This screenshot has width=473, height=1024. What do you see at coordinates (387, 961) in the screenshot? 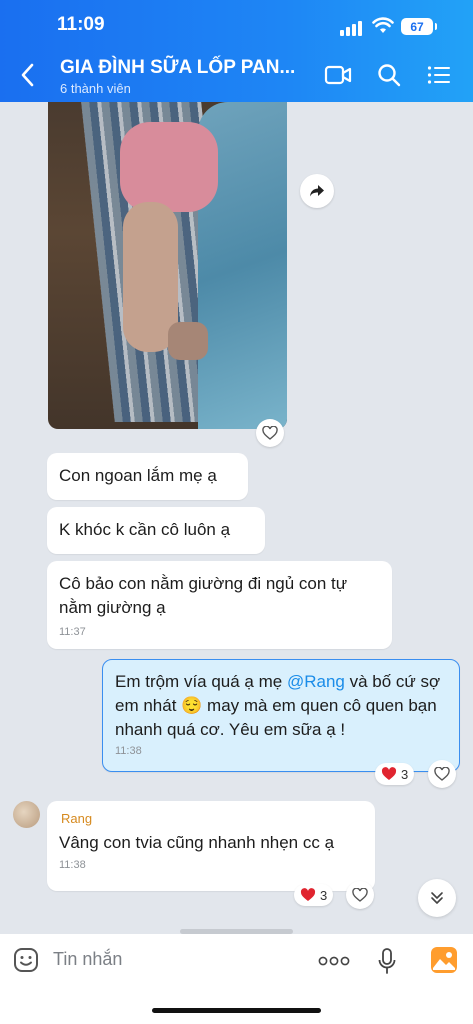
I see `microphone-icon` at bounding box center [387, 961].